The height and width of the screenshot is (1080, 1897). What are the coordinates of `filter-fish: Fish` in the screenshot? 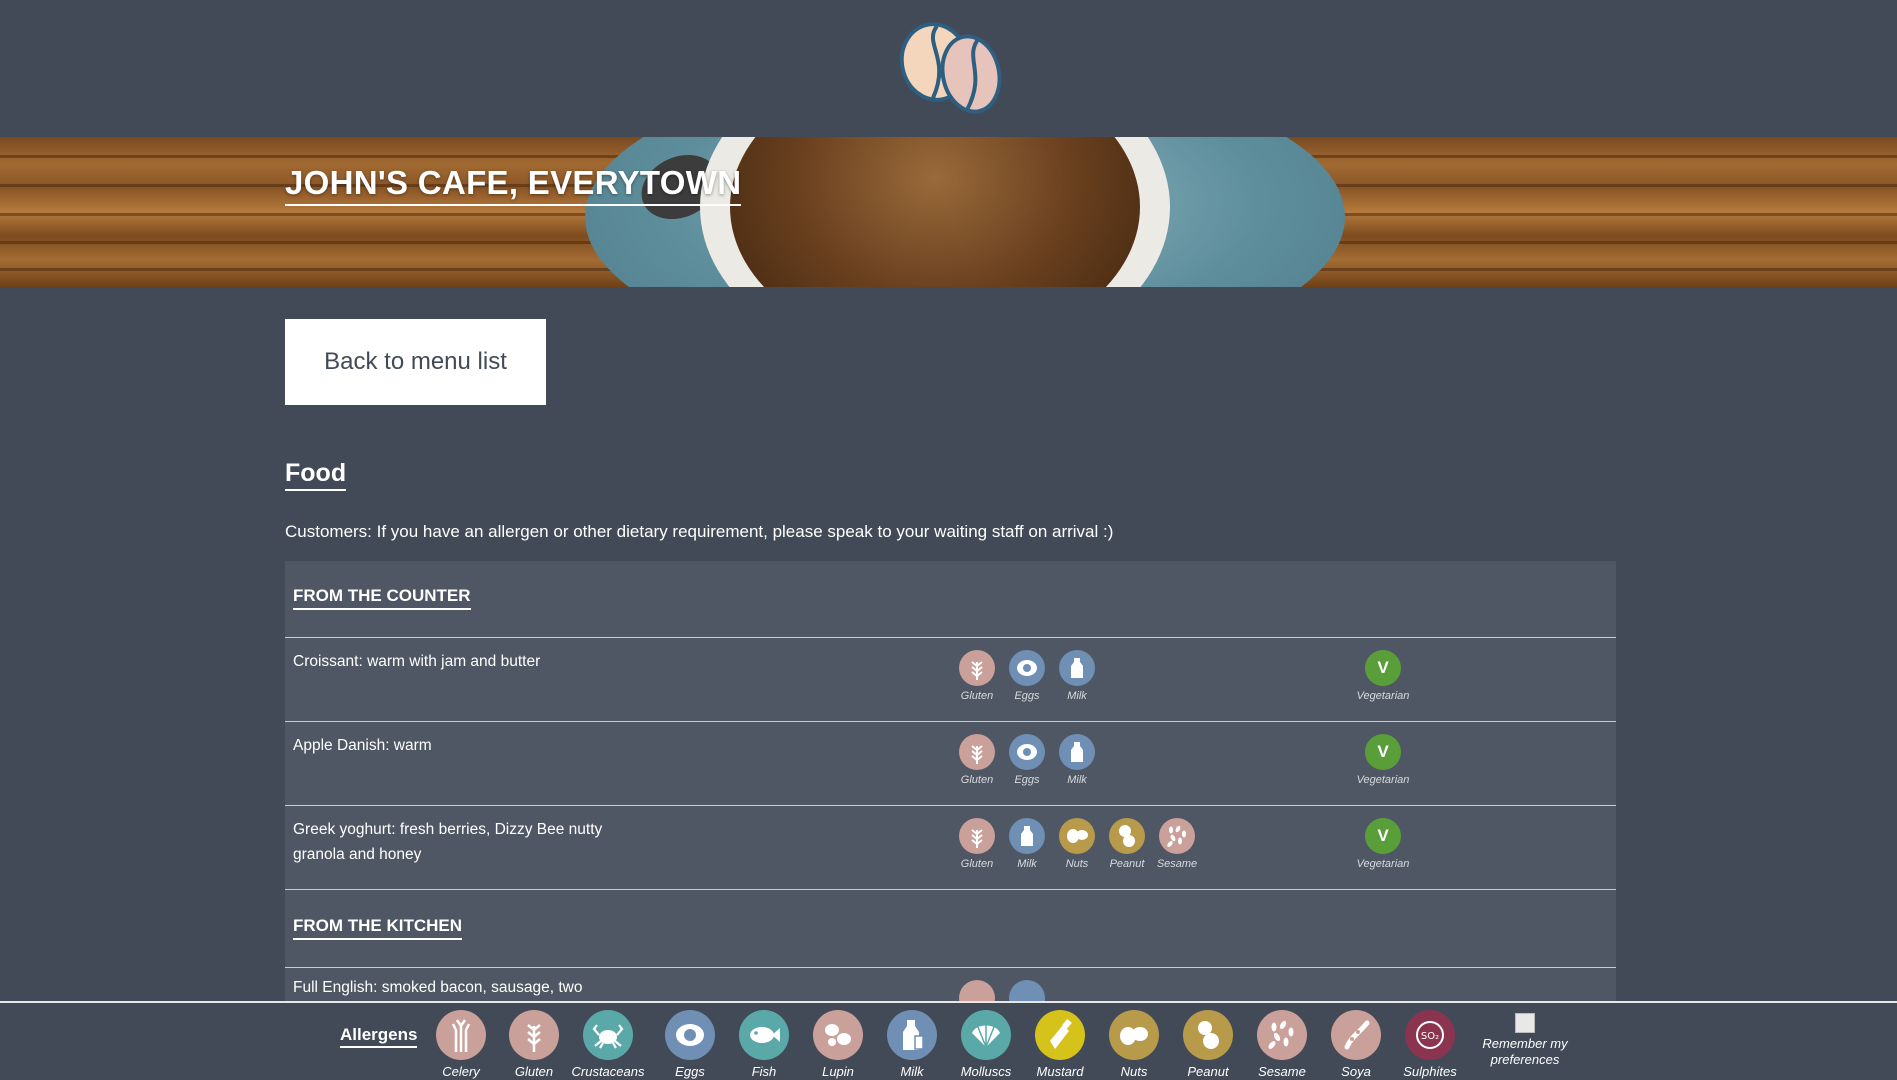 It's located at (764, 1044).